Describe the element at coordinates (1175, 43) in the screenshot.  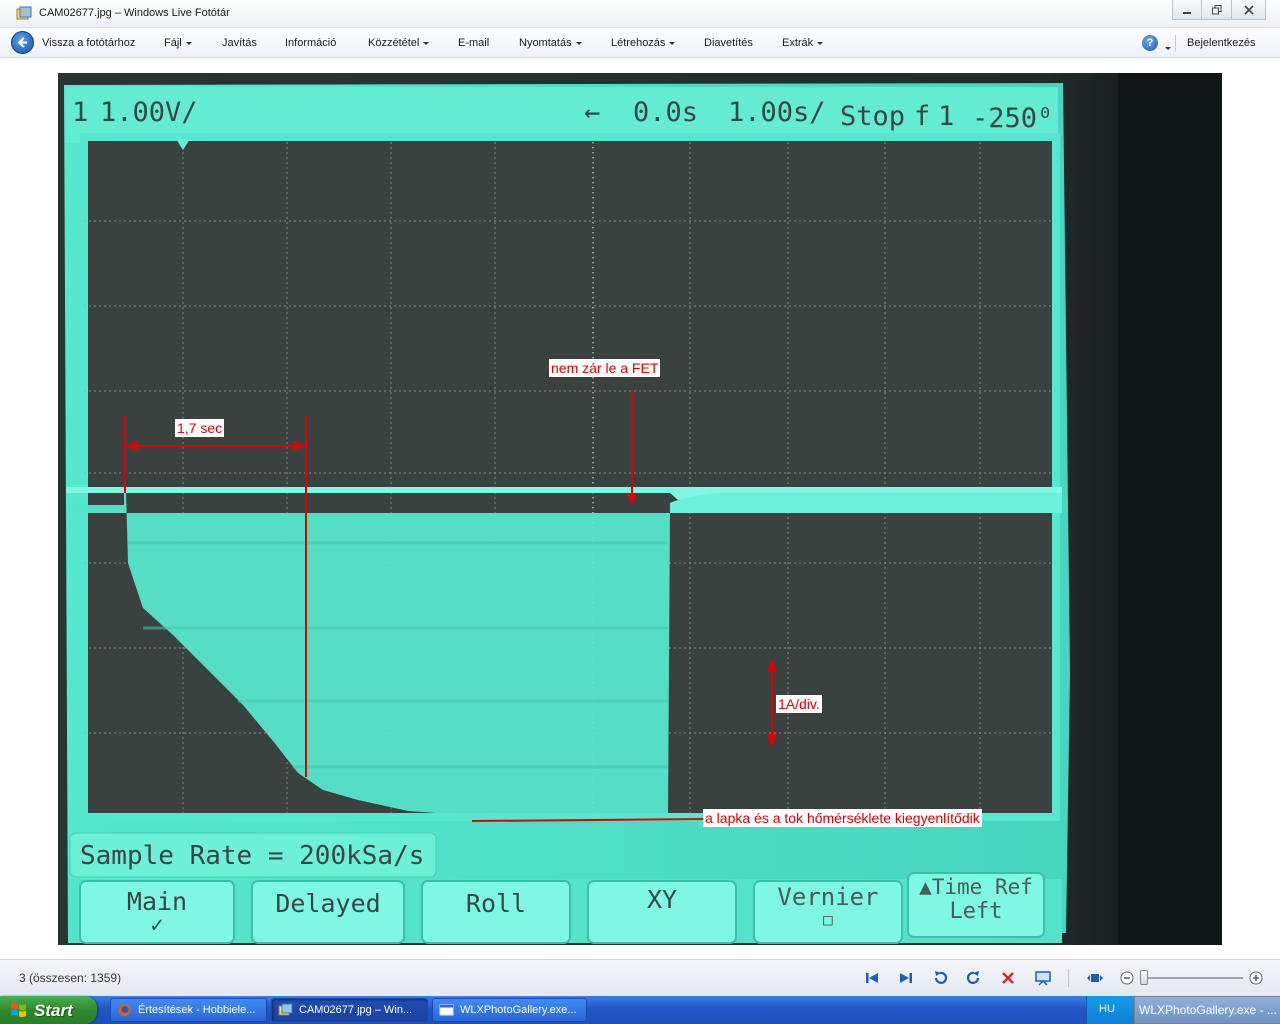
I see `toolbar-divider` at that location.